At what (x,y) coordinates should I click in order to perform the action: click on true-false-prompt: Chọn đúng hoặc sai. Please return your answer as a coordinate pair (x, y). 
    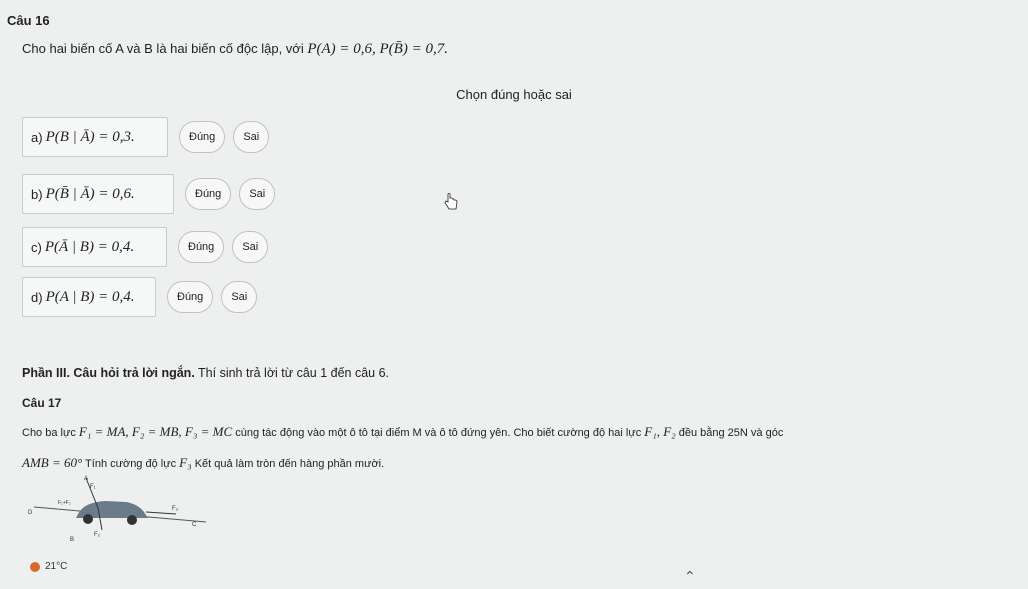
    Looking at the image, I should click on (514, 94).